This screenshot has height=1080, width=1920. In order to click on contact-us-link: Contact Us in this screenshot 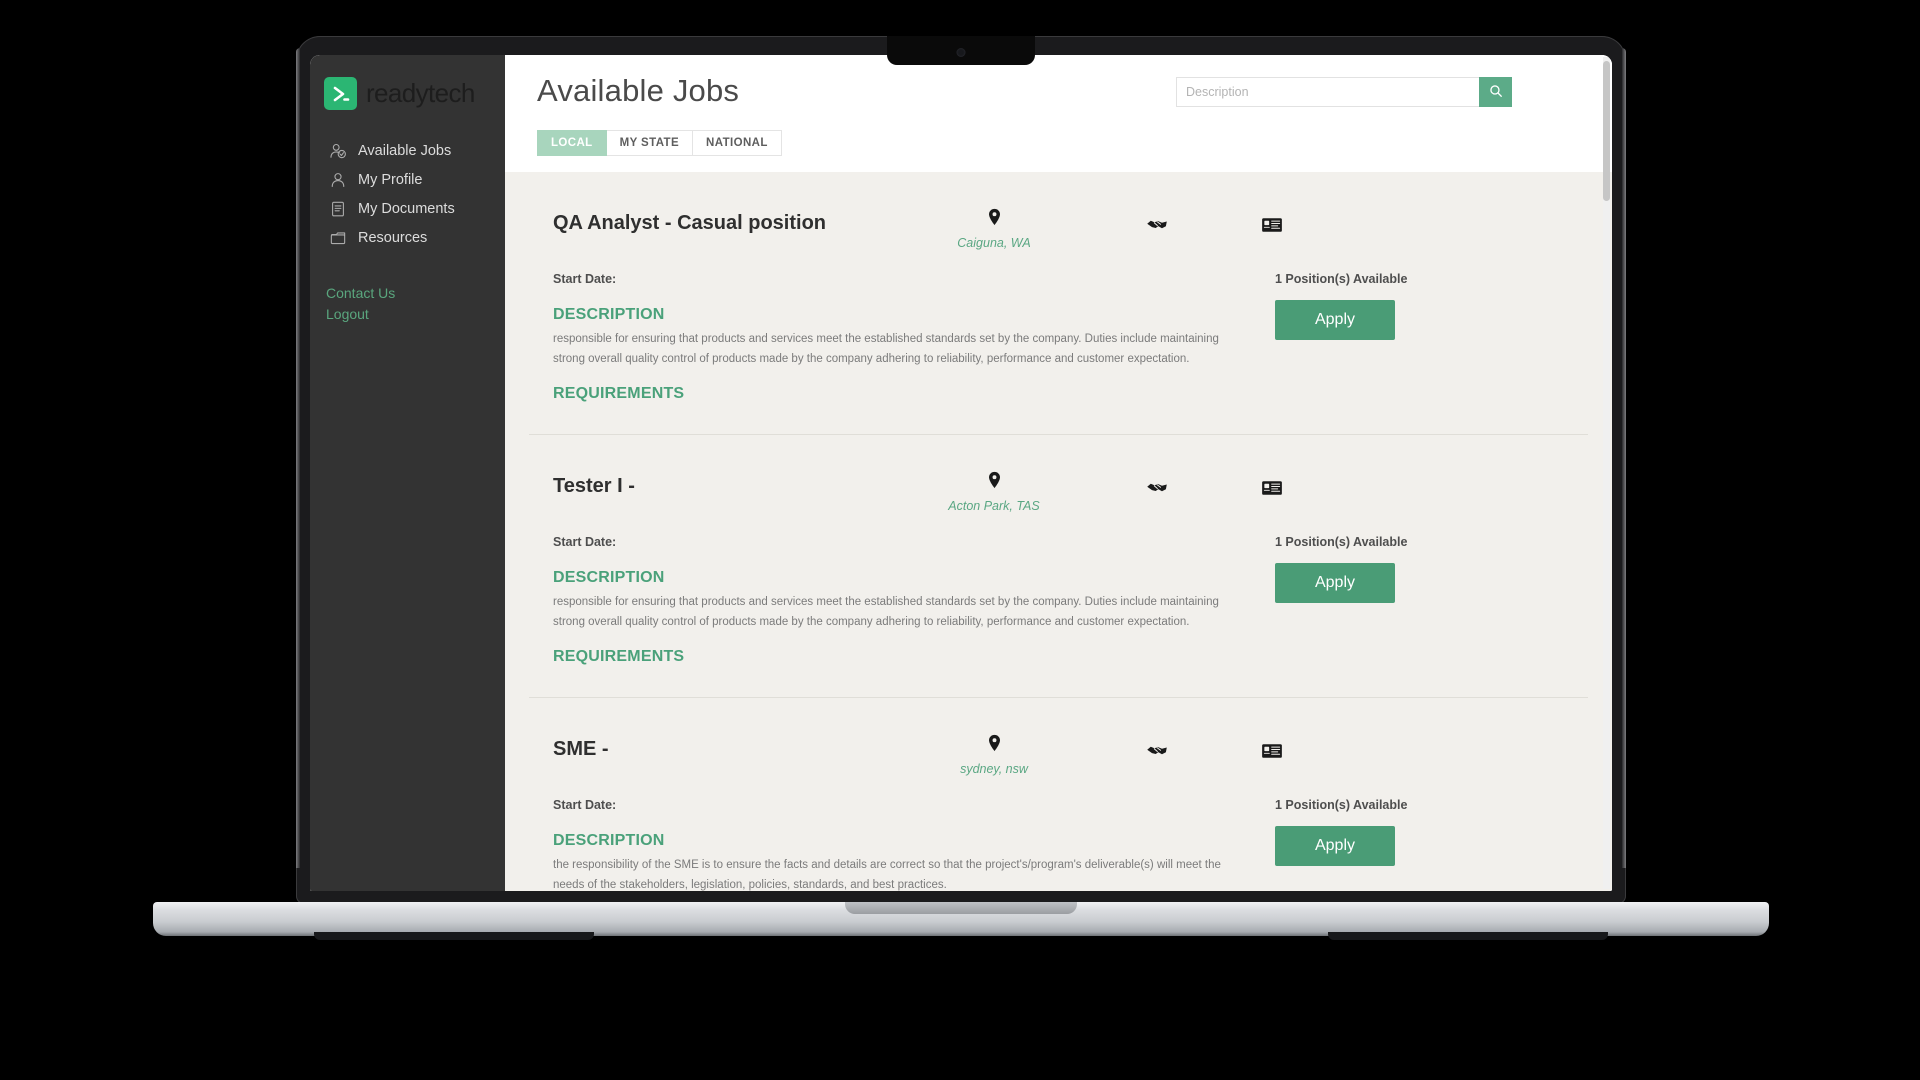, I will do `click(415, 293)`.